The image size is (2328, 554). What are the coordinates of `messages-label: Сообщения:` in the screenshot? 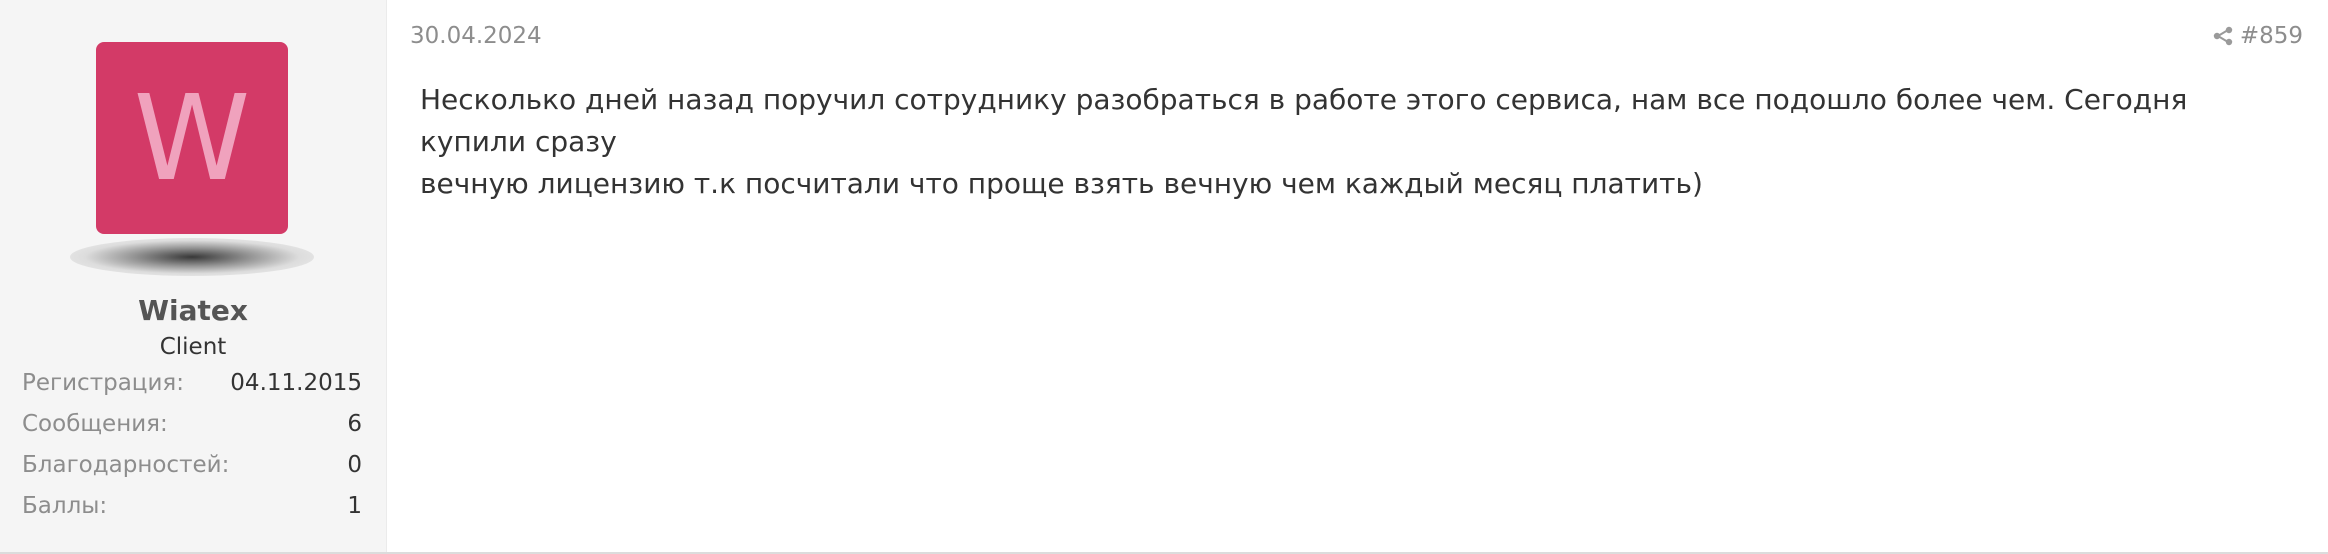 It's located at (95, 424).